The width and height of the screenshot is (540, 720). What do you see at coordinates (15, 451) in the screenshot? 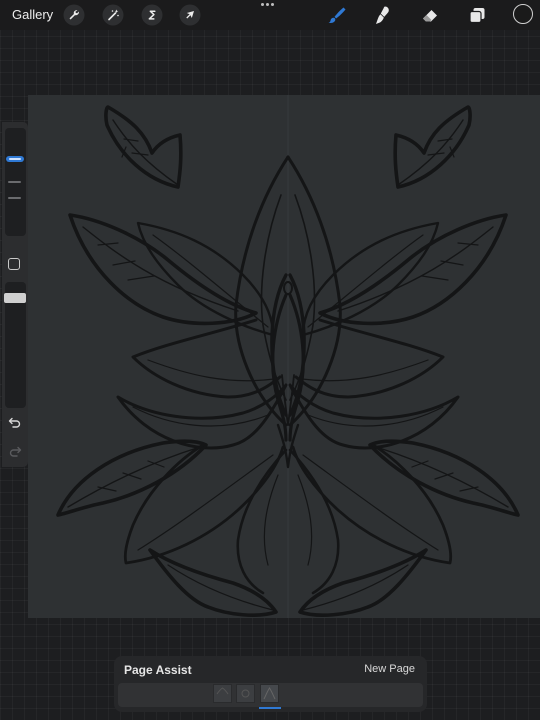
I see `redo-icon` at bounding box center [15, 451].